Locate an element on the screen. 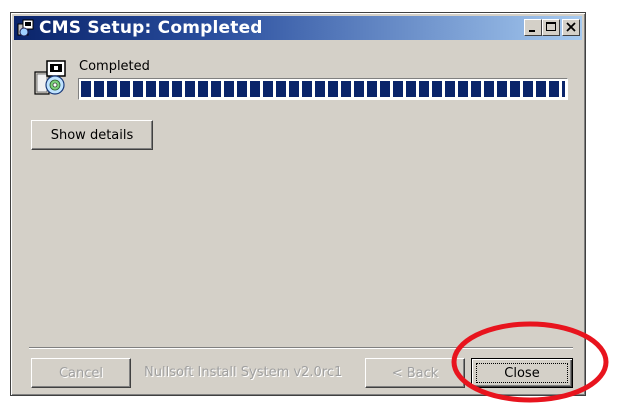 Image resolution: width=618 pixels, height=411 pixels. minimize-button is located at coordinates (533, 27).